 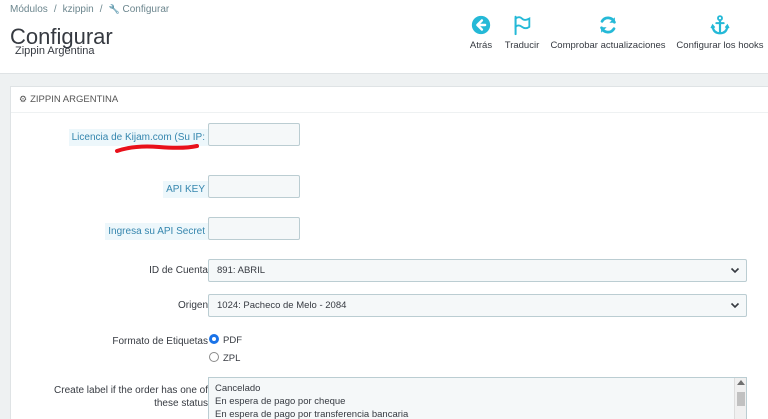 I want to click on scrollbar, so click(x=740, y=398).